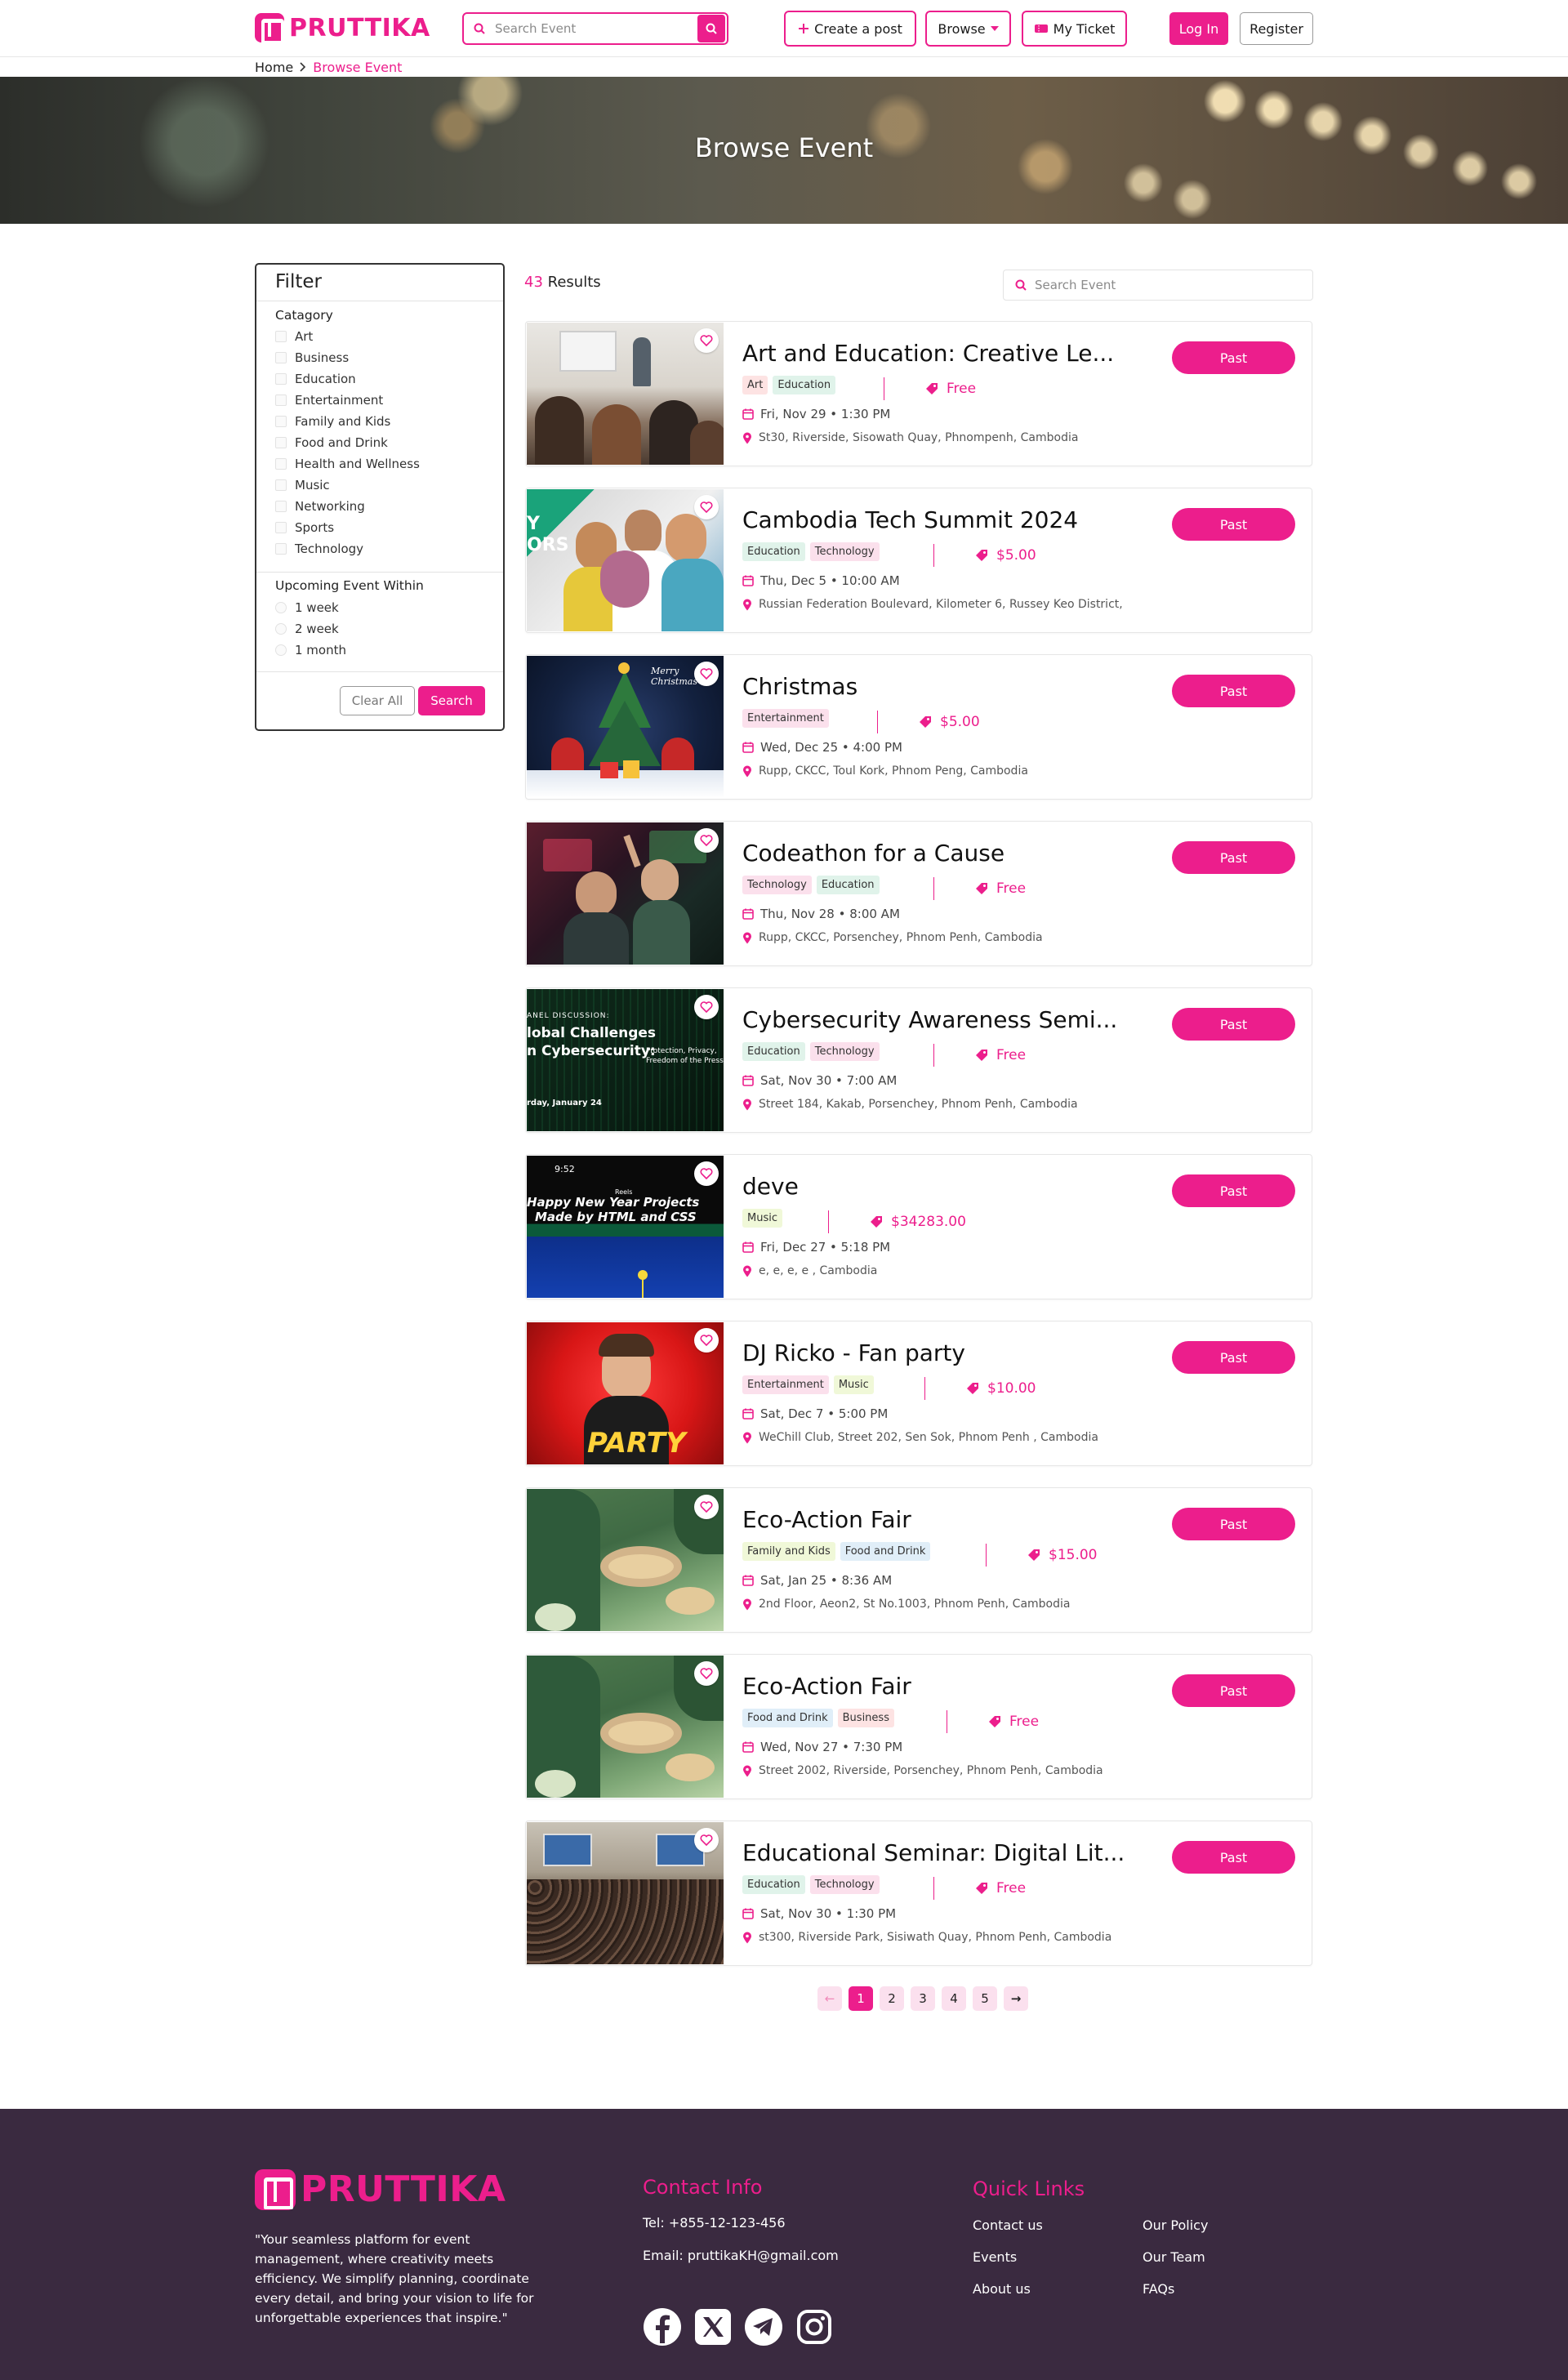 This screenshot has width=1568, height=2380. Describe the element at coordinates (329, 400) in the screenshot. I see `category-option-entertainment: Entertainment` at that location.